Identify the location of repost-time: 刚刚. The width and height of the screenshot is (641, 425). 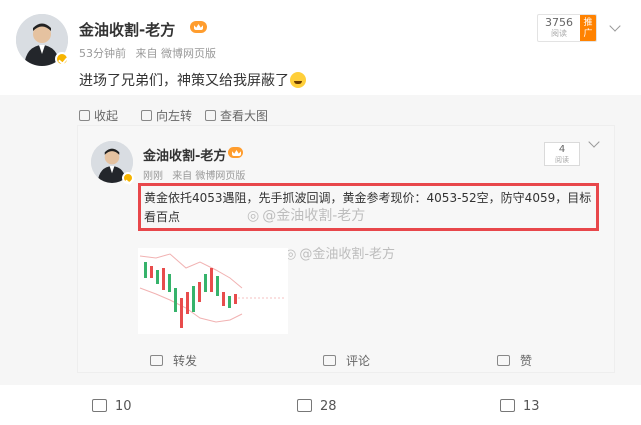
(153, 176).